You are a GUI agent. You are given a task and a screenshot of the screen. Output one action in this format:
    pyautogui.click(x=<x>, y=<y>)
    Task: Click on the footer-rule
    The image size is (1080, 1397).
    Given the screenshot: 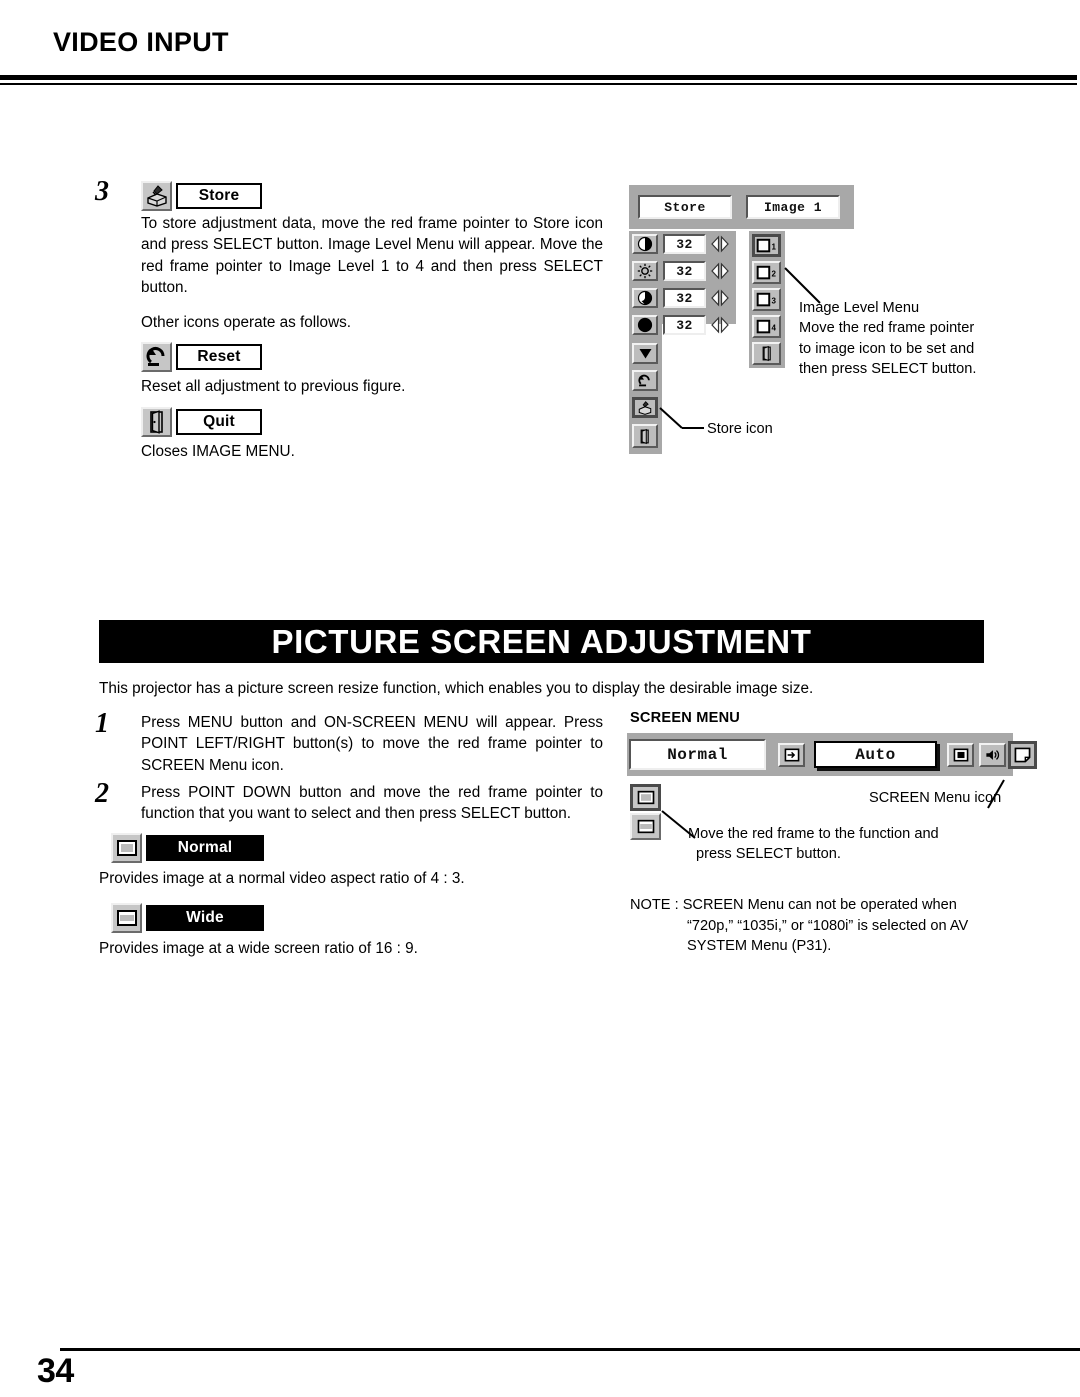 What is the action you would take?
    pyautogui.click(x=570, y=1349)
    